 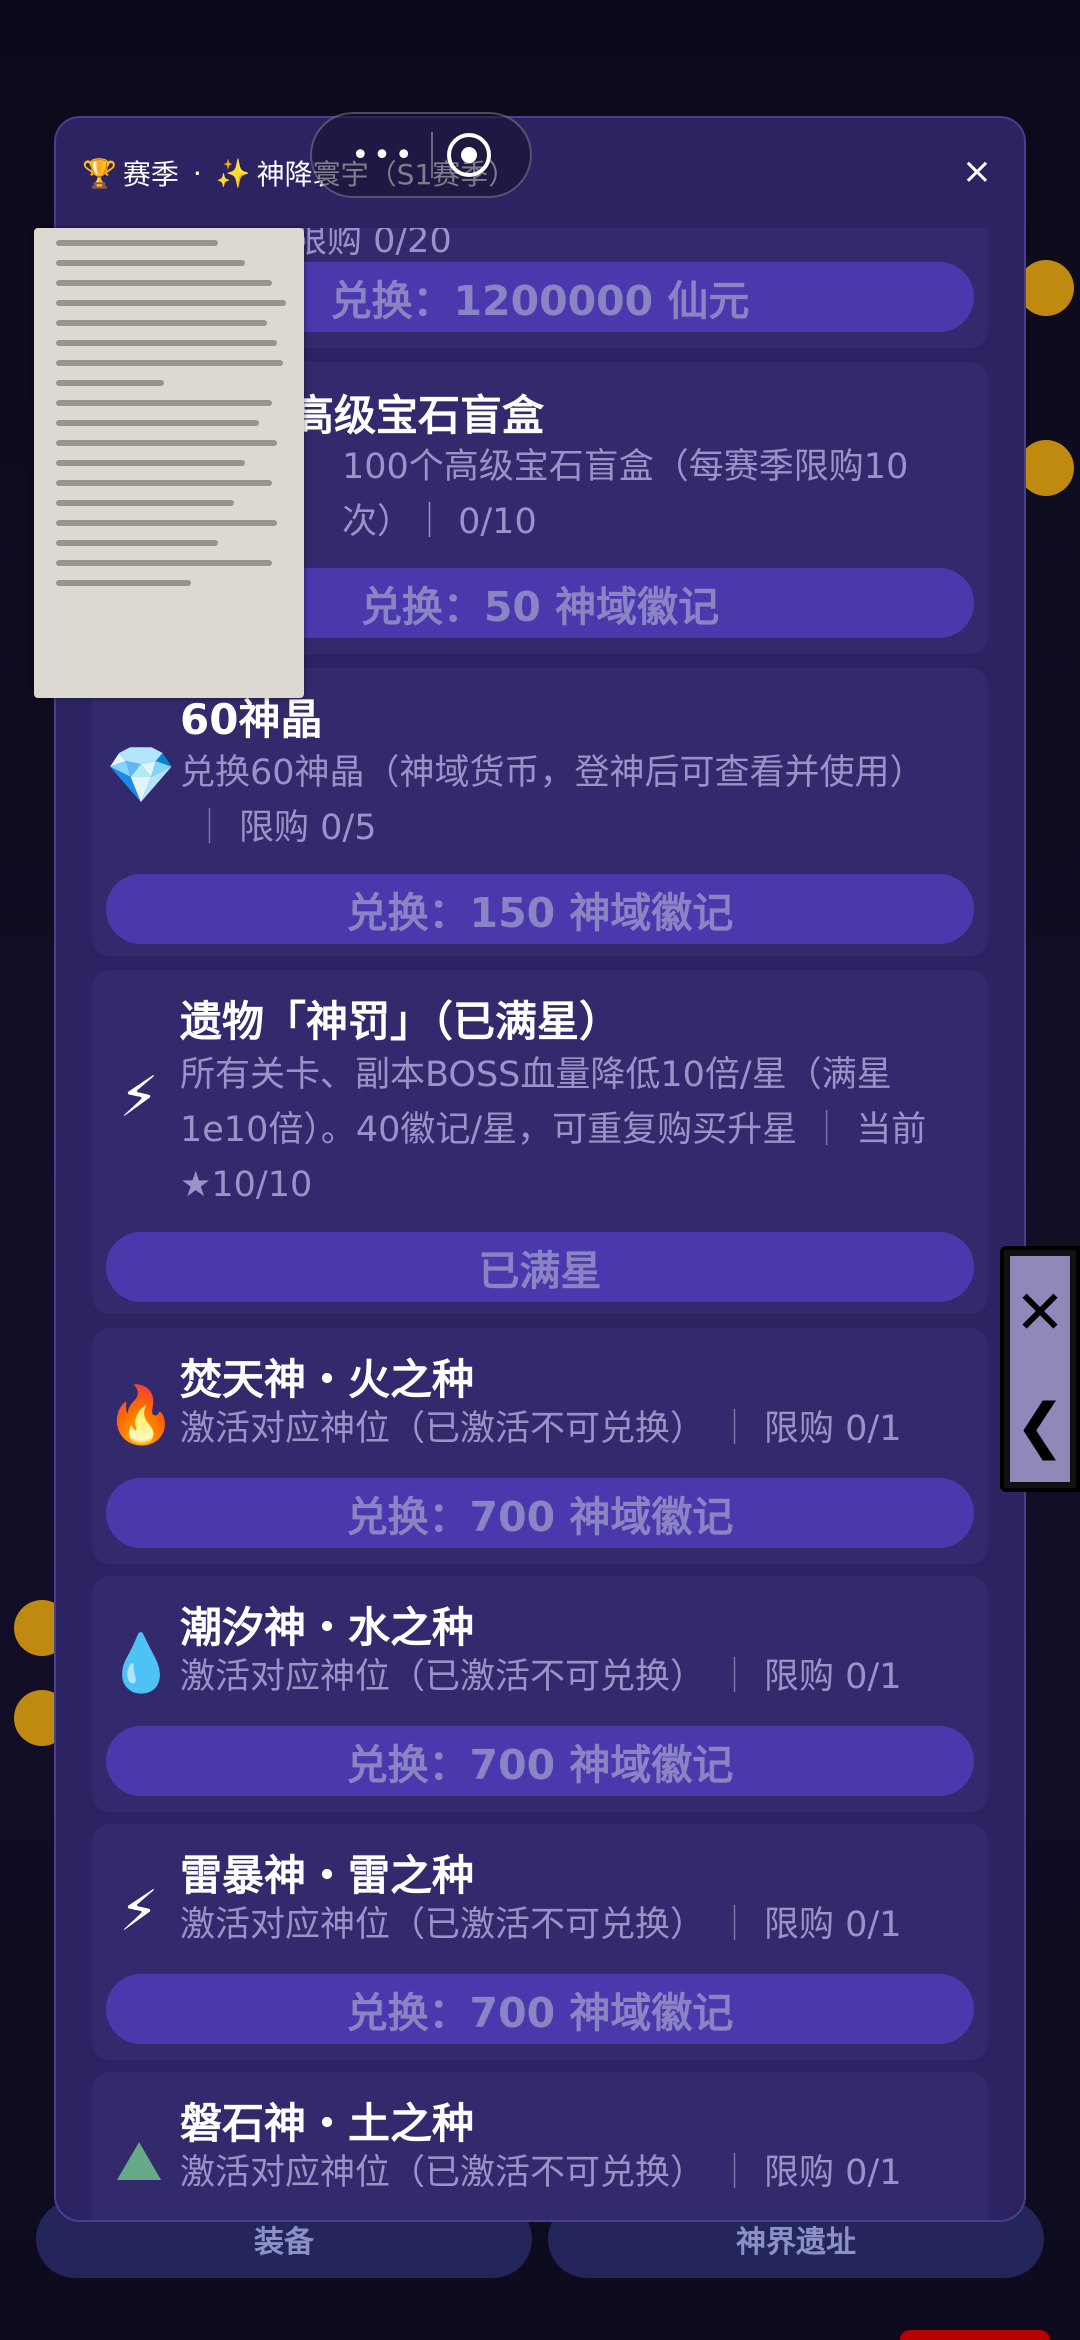 I want to click on item-title: 遗物「神罚」（已满星）, so click(x=401, y=1021).